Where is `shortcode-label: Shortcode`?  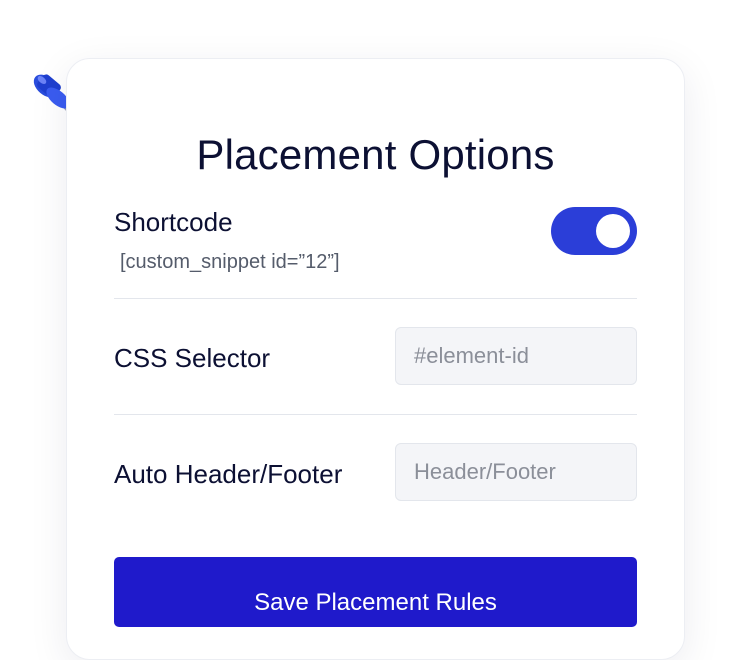
shortcode-label: Shortcode is located at coordinates (173, 222).